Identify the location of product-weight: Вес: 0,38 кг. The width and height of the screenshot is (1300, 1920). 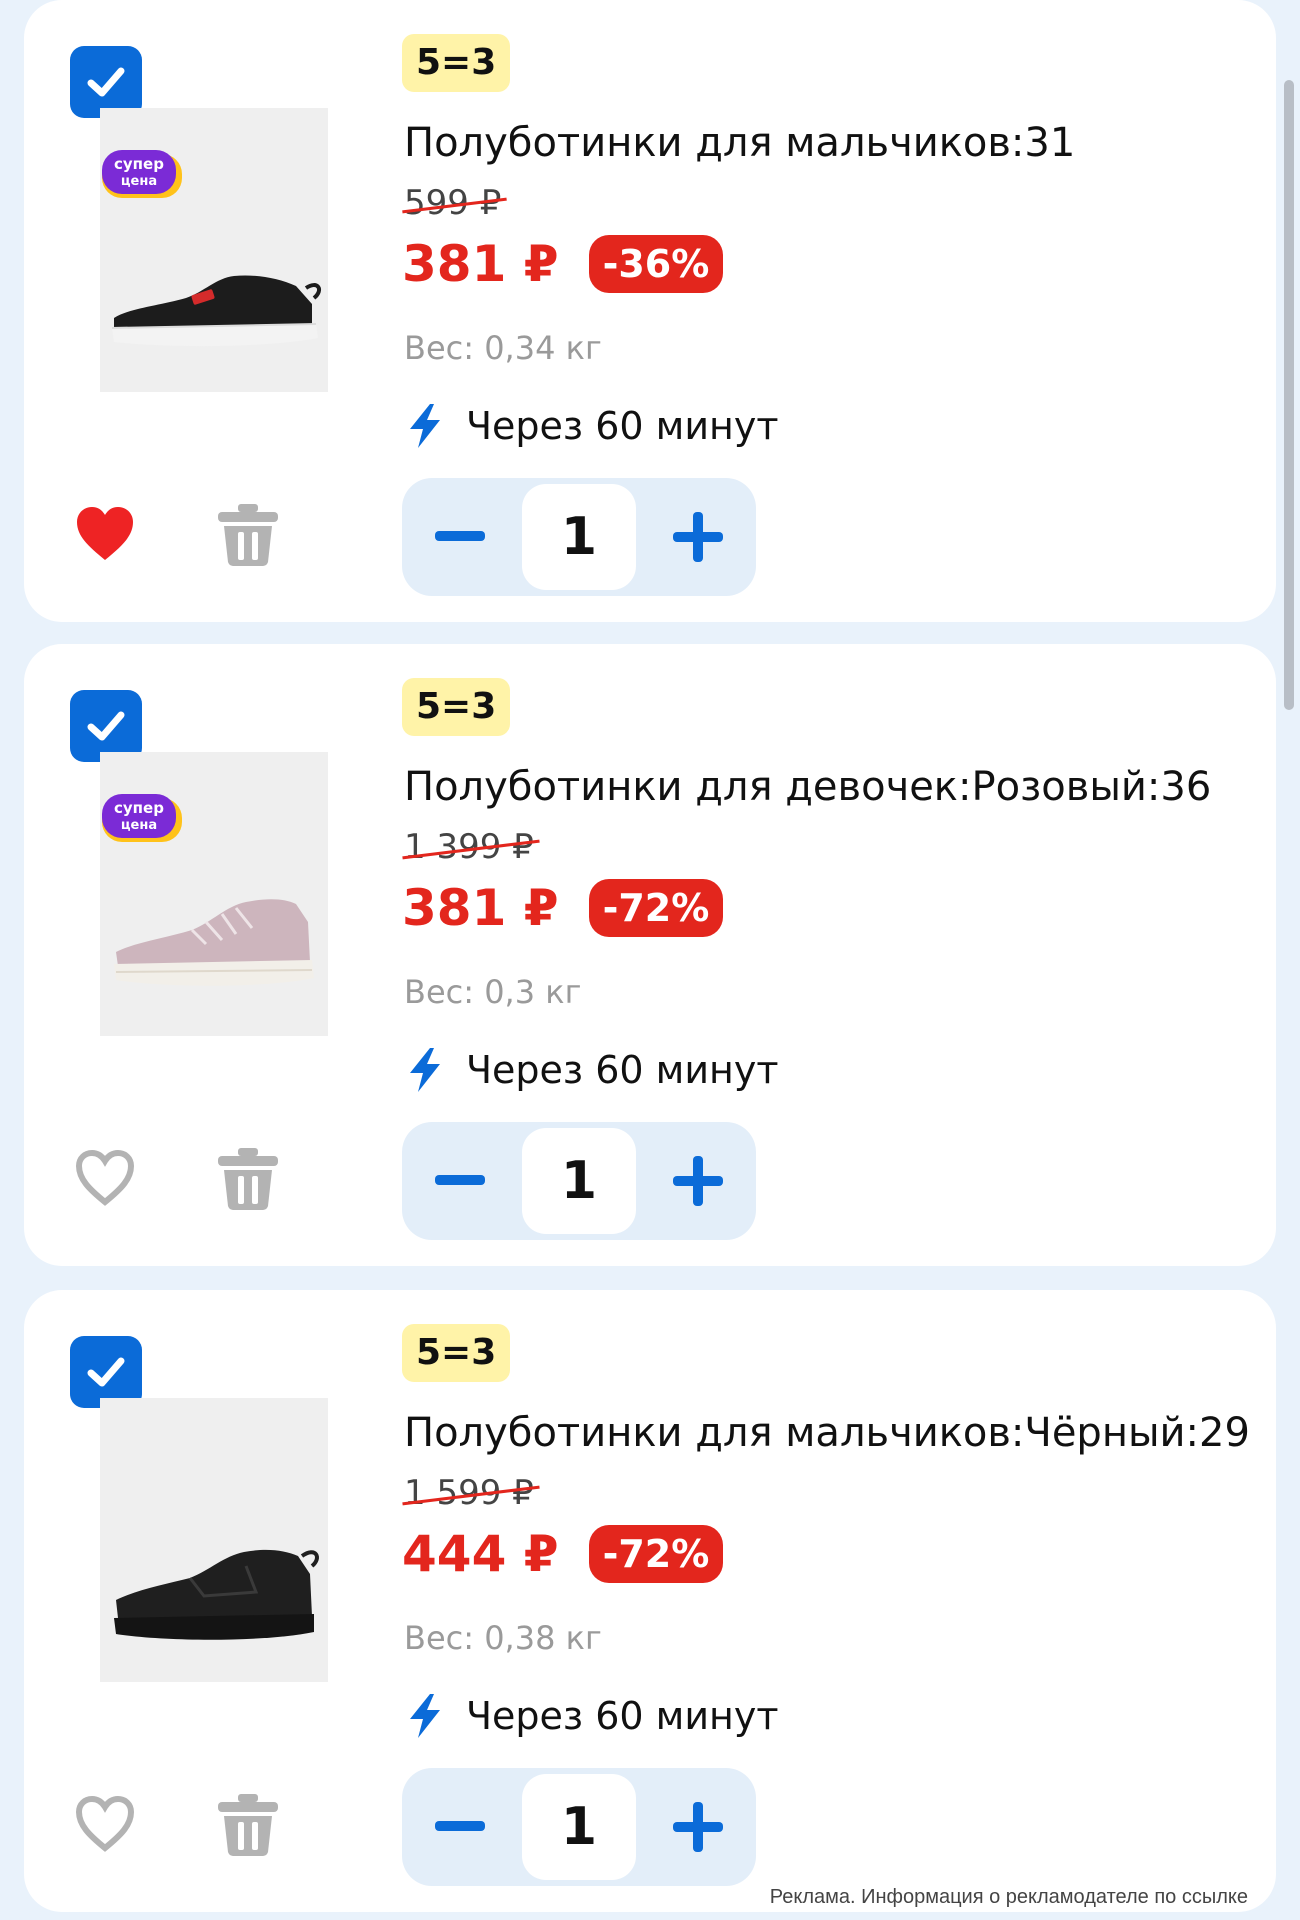
(503, 1638).